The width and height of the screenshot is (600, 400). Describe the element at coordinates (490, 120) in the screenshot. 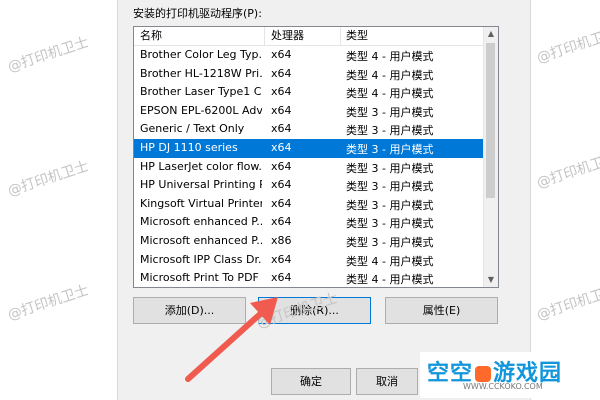

I see `scrollbar-thumb` at that location.